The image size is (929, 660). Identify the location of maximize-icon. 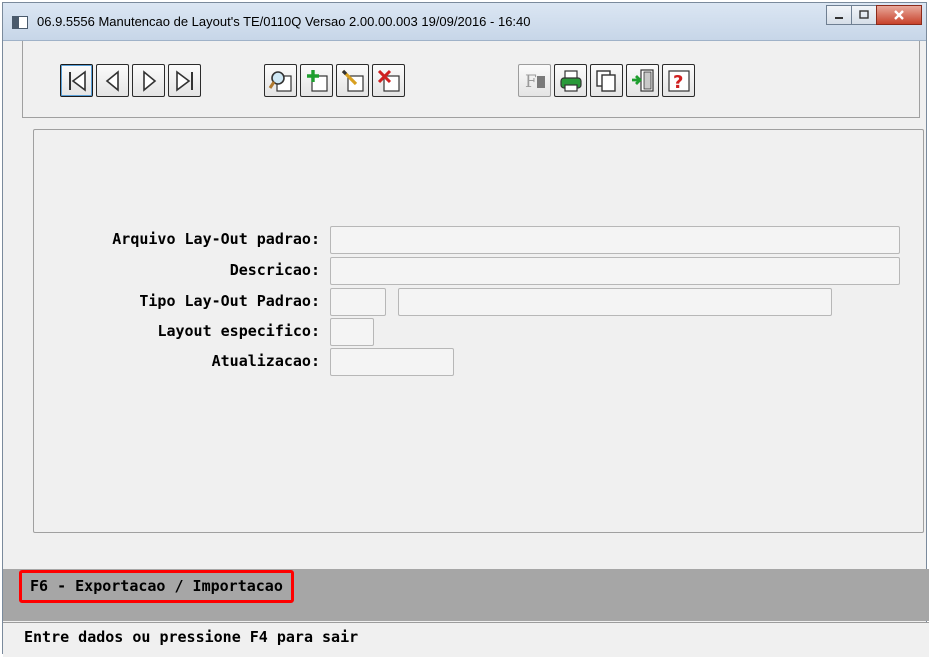
(864, 14).